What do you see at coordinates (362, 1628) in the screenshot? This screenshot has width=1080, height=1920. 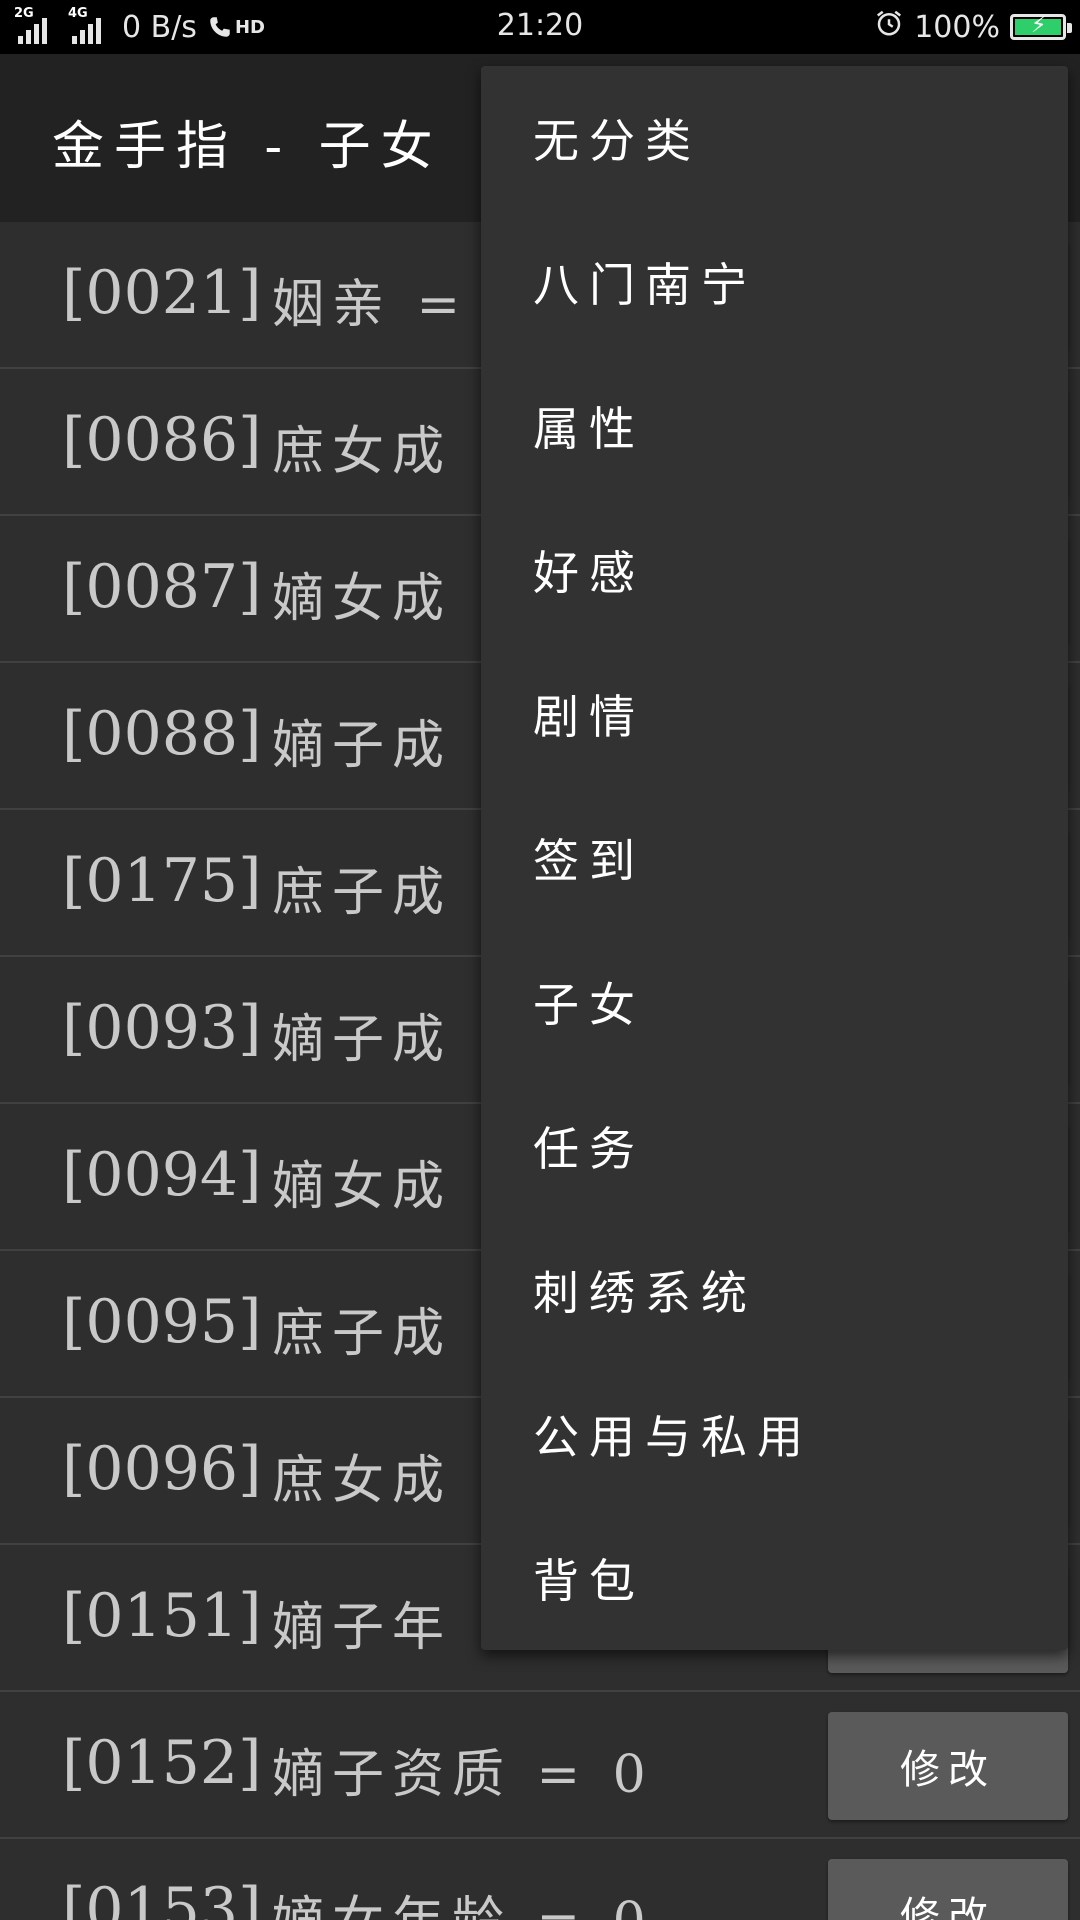 I see `item-label: 嫡子年` at bounding box center [362, 1628].